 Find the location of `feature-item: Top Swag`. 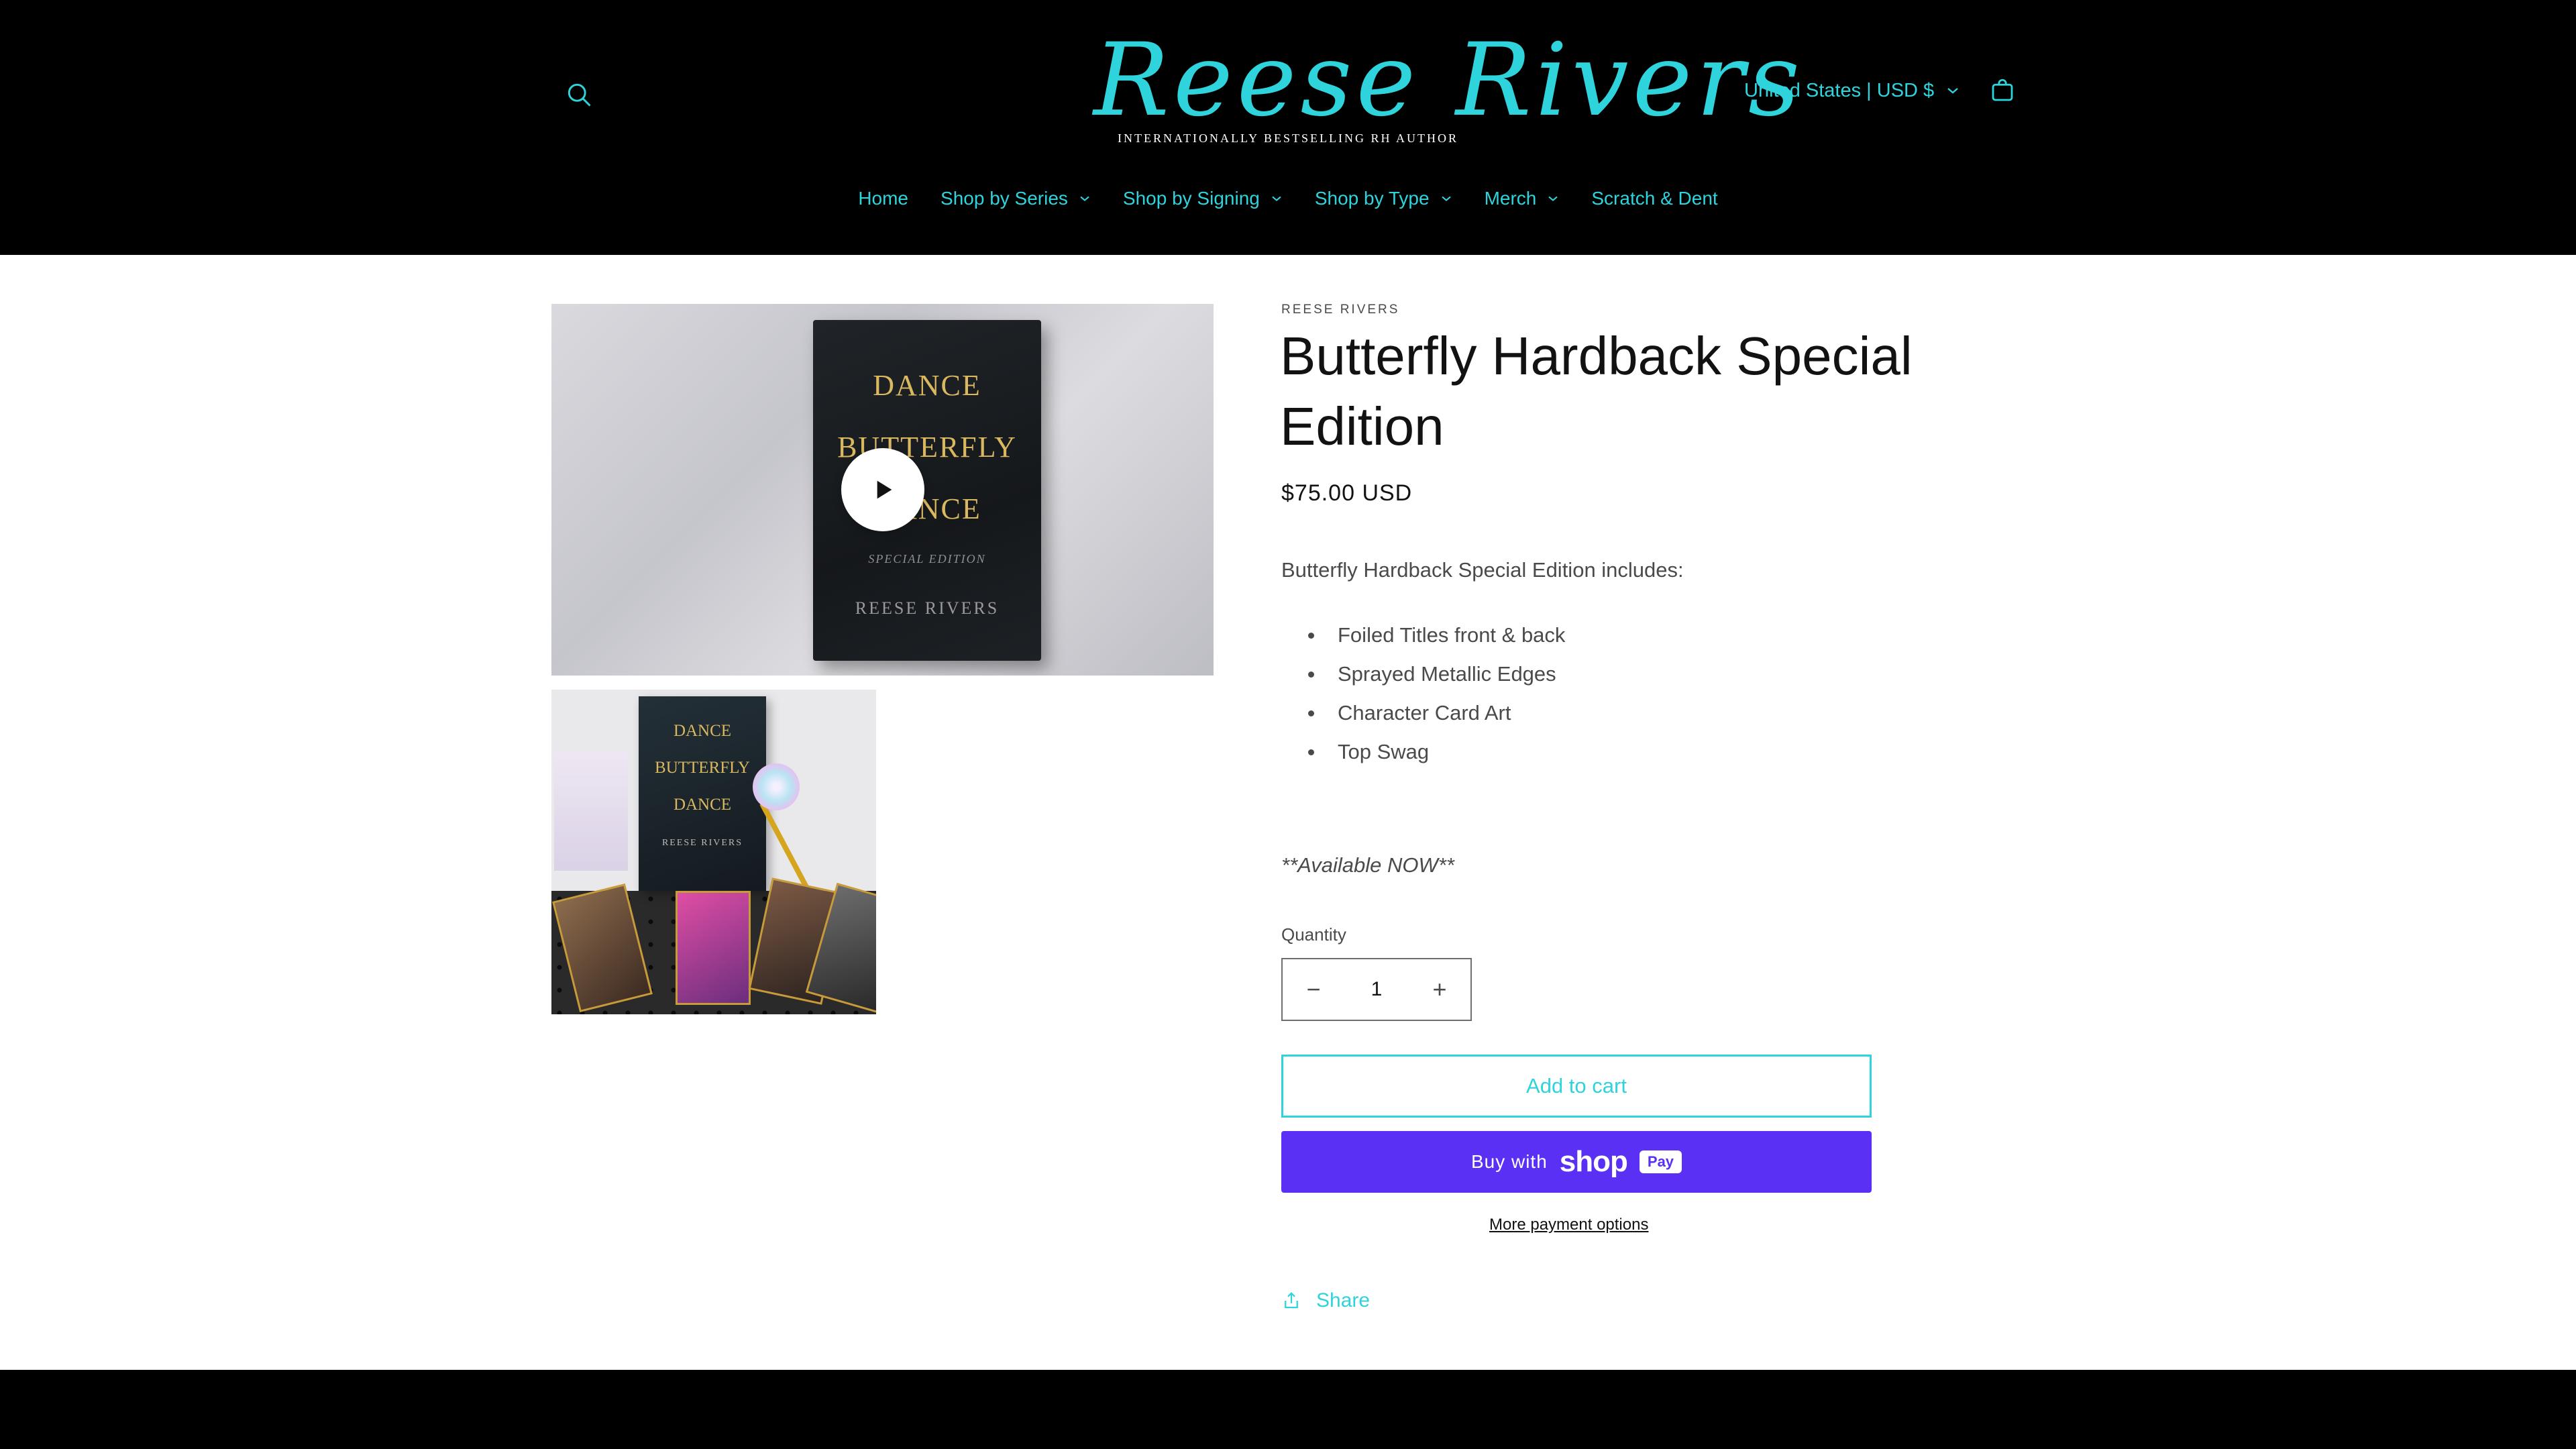

feature-item: Top Swag is located at coordinates (1436, 752).